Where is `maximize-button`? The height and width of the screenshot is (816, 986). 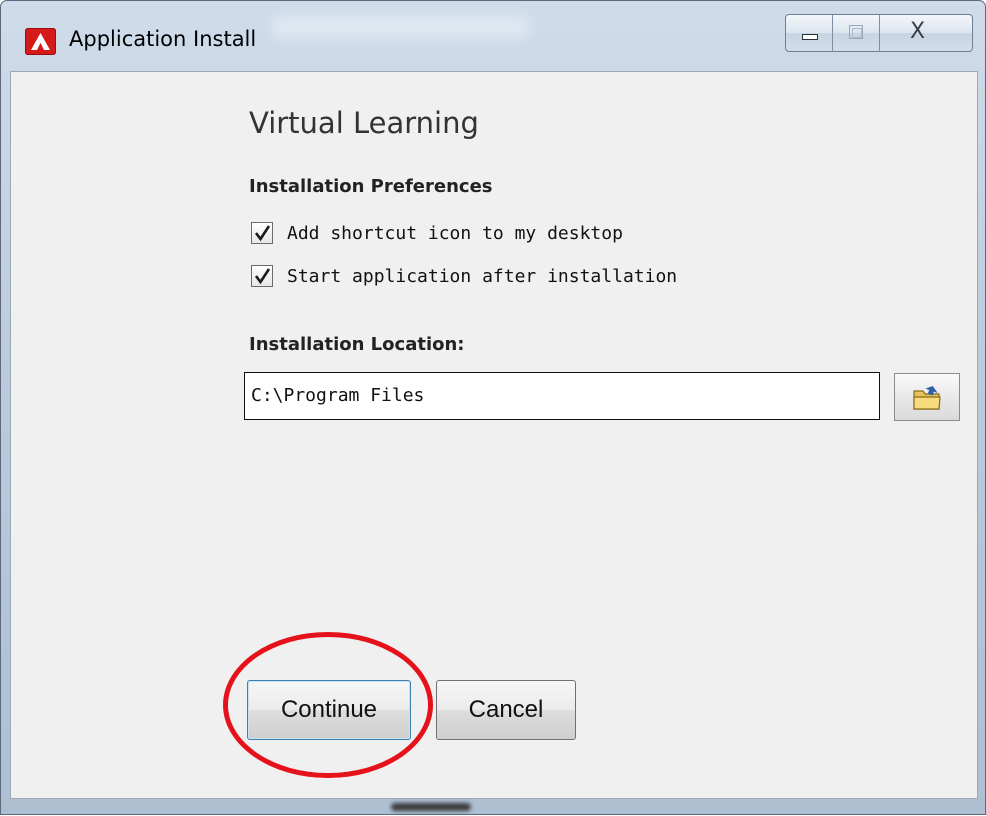
maximize-button is located at coordinates (856, 33).